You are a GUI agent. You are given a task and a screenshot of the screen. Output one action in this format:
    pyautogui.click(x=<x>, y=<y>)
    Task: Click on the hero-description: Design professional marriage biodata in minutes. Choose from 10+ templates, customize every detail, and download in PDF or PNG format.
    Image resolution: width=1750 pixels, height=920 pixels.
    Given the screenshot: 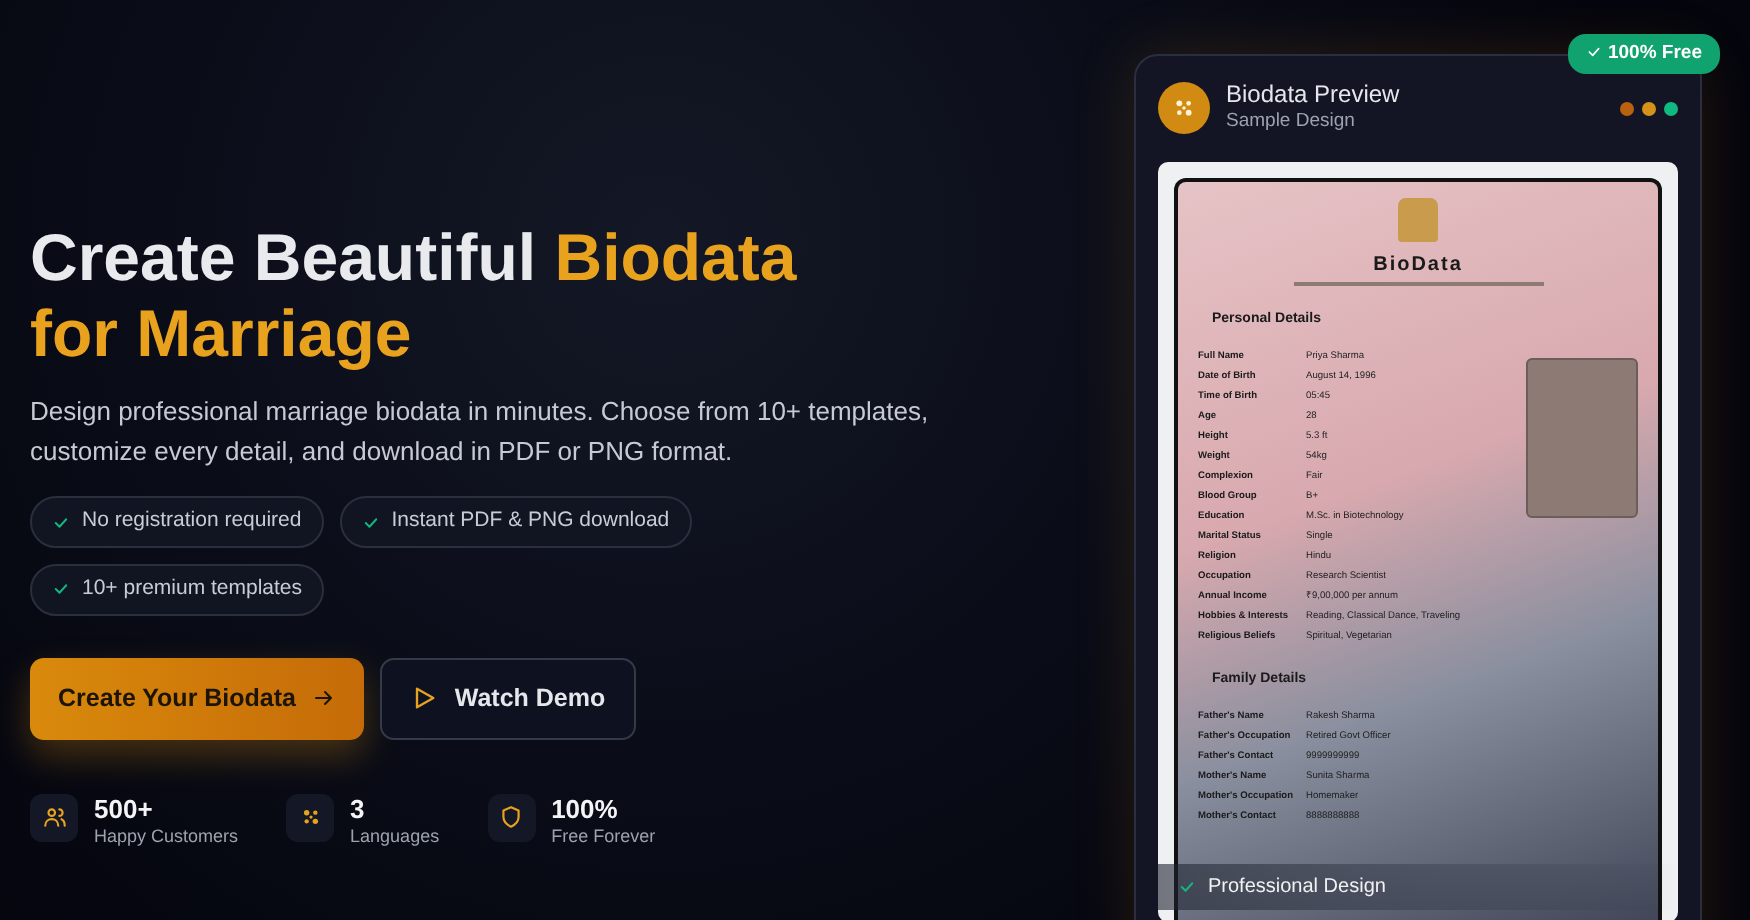 What is the action you would take?
    pyautogui.click(x=480, y=432)
    